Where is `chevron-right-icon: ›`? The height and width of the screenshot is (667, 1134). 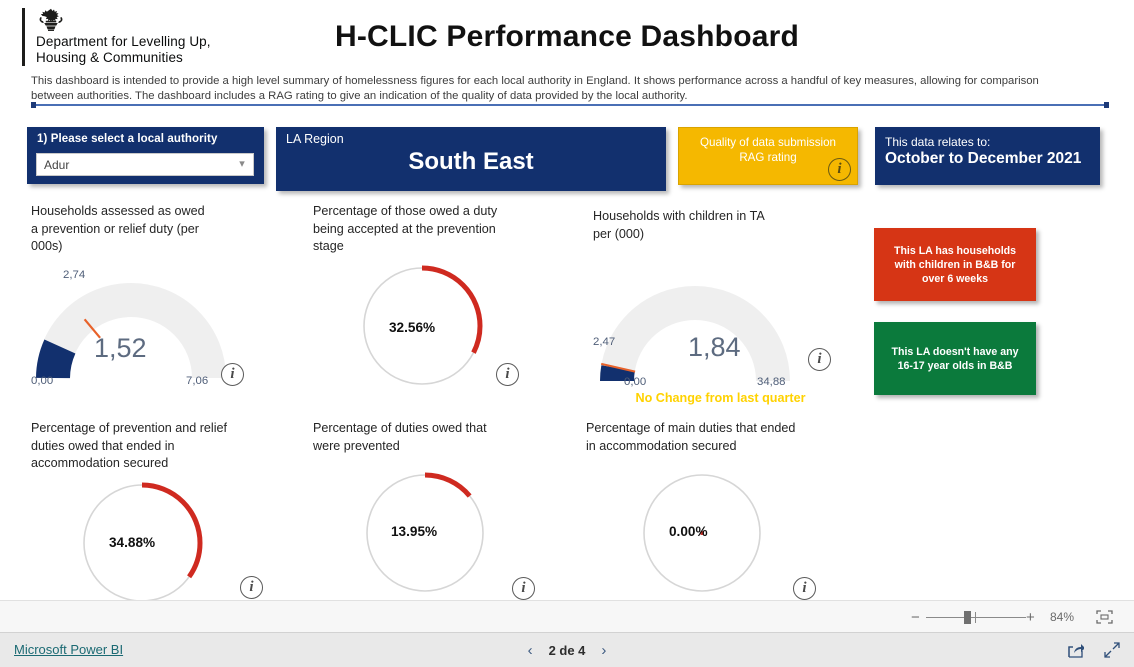
chevron-right-icon: › is located at coordinates (603, 650).